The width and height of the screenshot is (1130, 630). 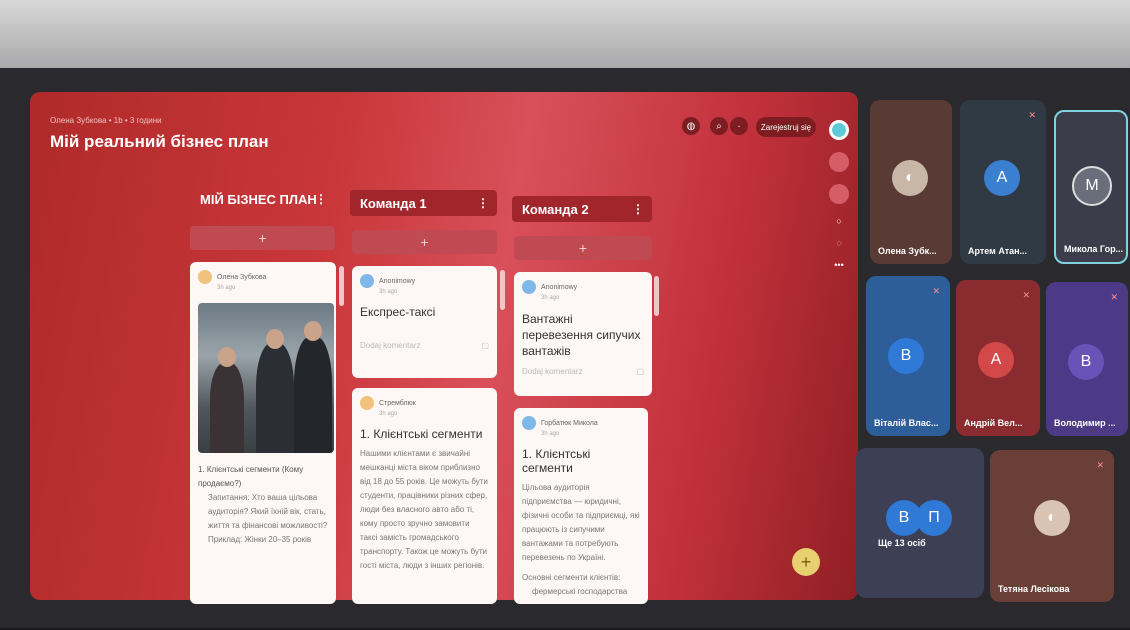 I want to click on user-avatar-icon, so click(x=839, y=130).